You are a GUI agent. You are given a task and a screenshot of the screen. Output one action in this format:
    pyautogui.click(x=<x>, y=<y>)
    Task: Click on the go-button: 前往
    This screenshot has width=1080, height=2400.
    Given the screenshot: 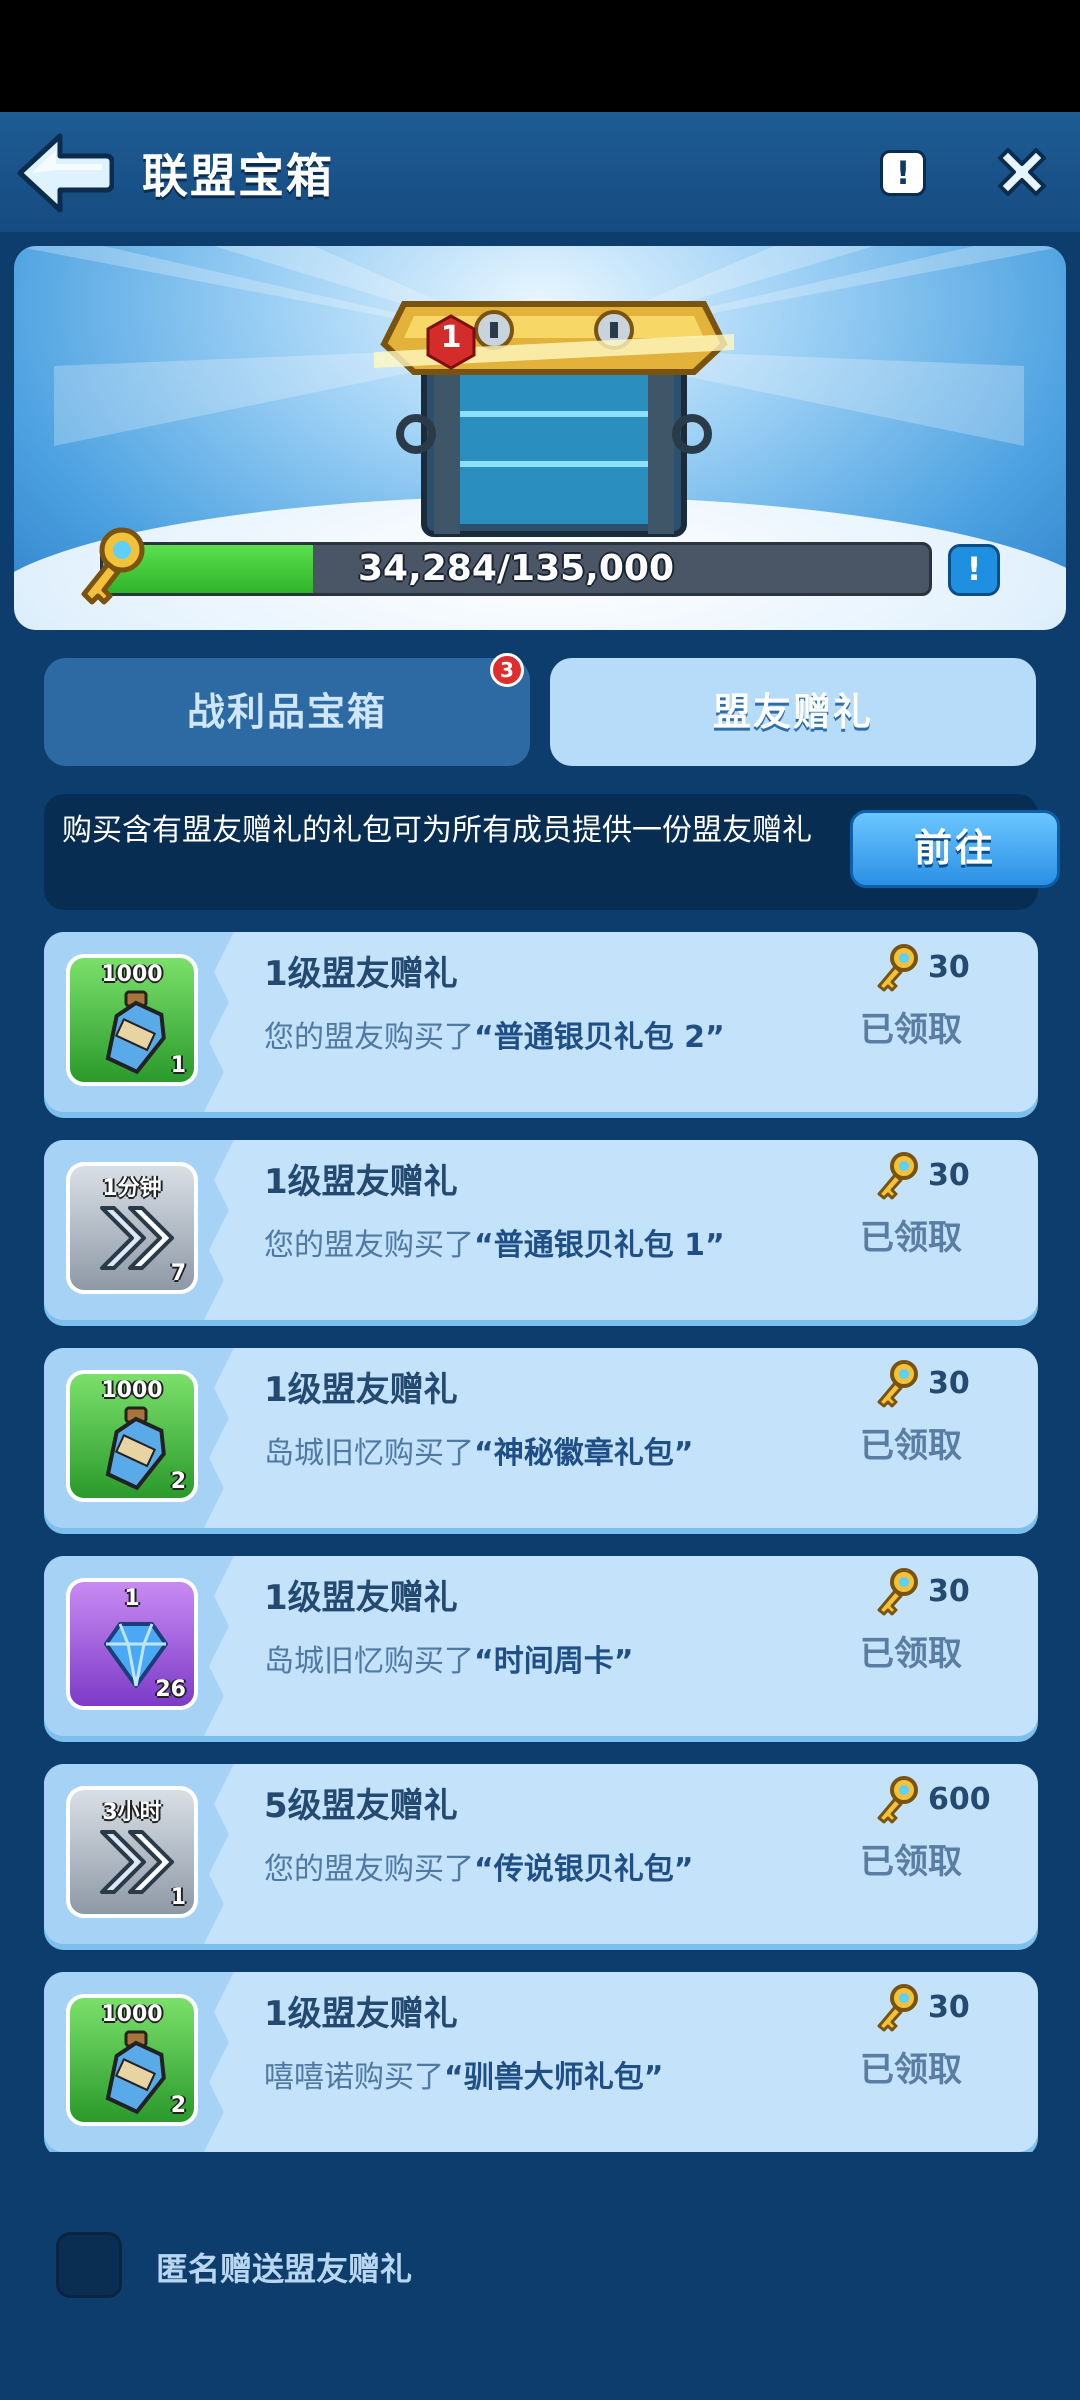 What is the action you would take?
    pyautogui.click(x=955, y=849)
    